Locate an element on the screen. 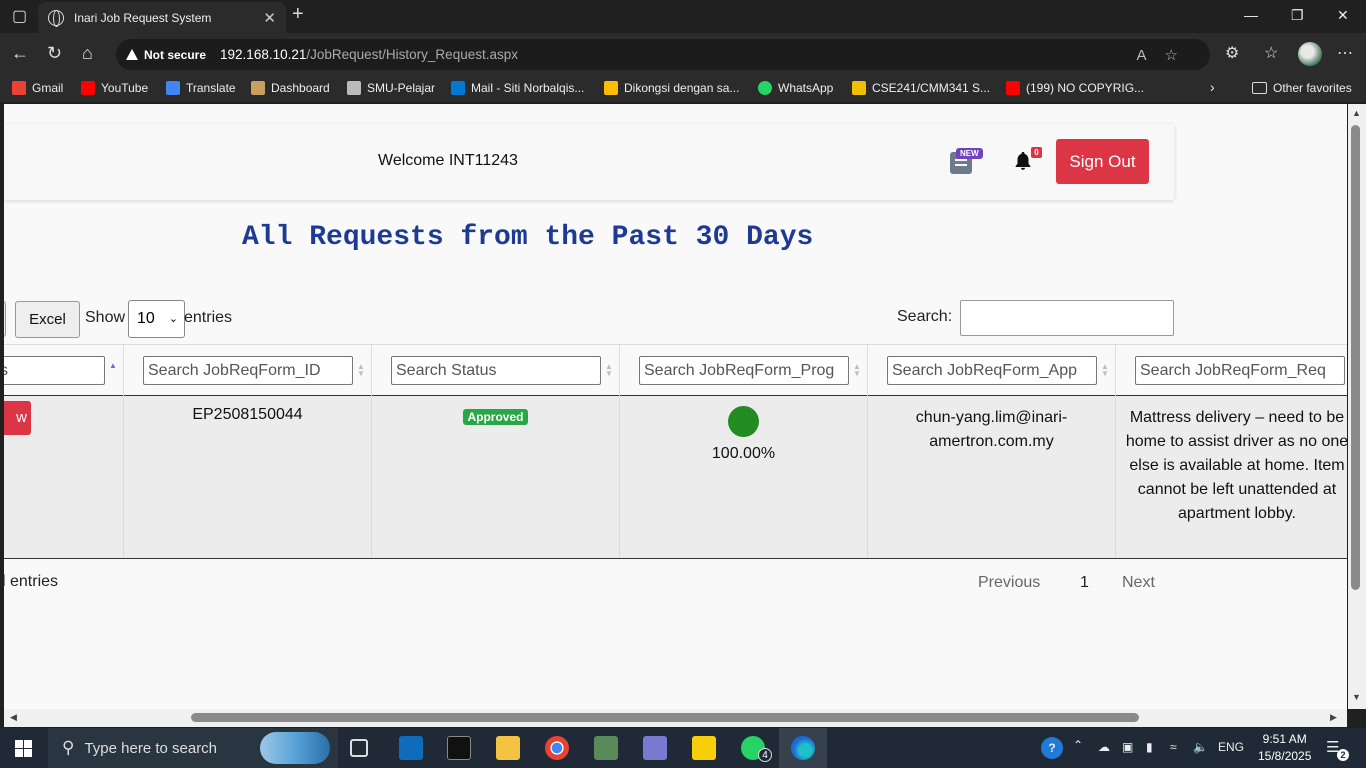  bookmark-label: Translate is located at coordinates (211, 88).